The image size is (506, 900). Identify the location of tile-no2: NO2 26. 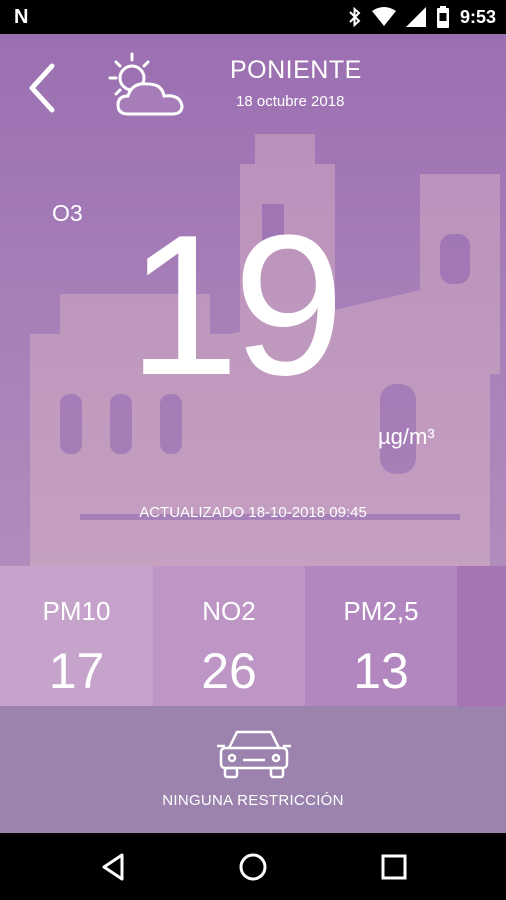
(229, 636).